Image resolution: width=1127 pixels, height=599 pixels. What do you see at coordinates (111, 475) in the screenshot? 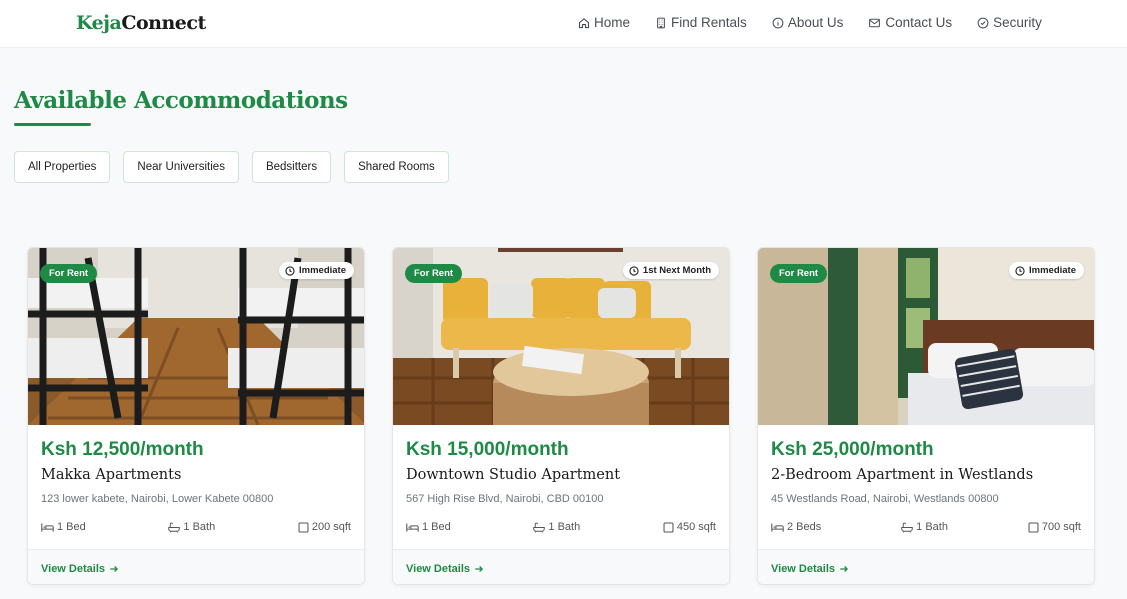
I see `listing-title: Makka Apartments` at bounding box center [111, 475].